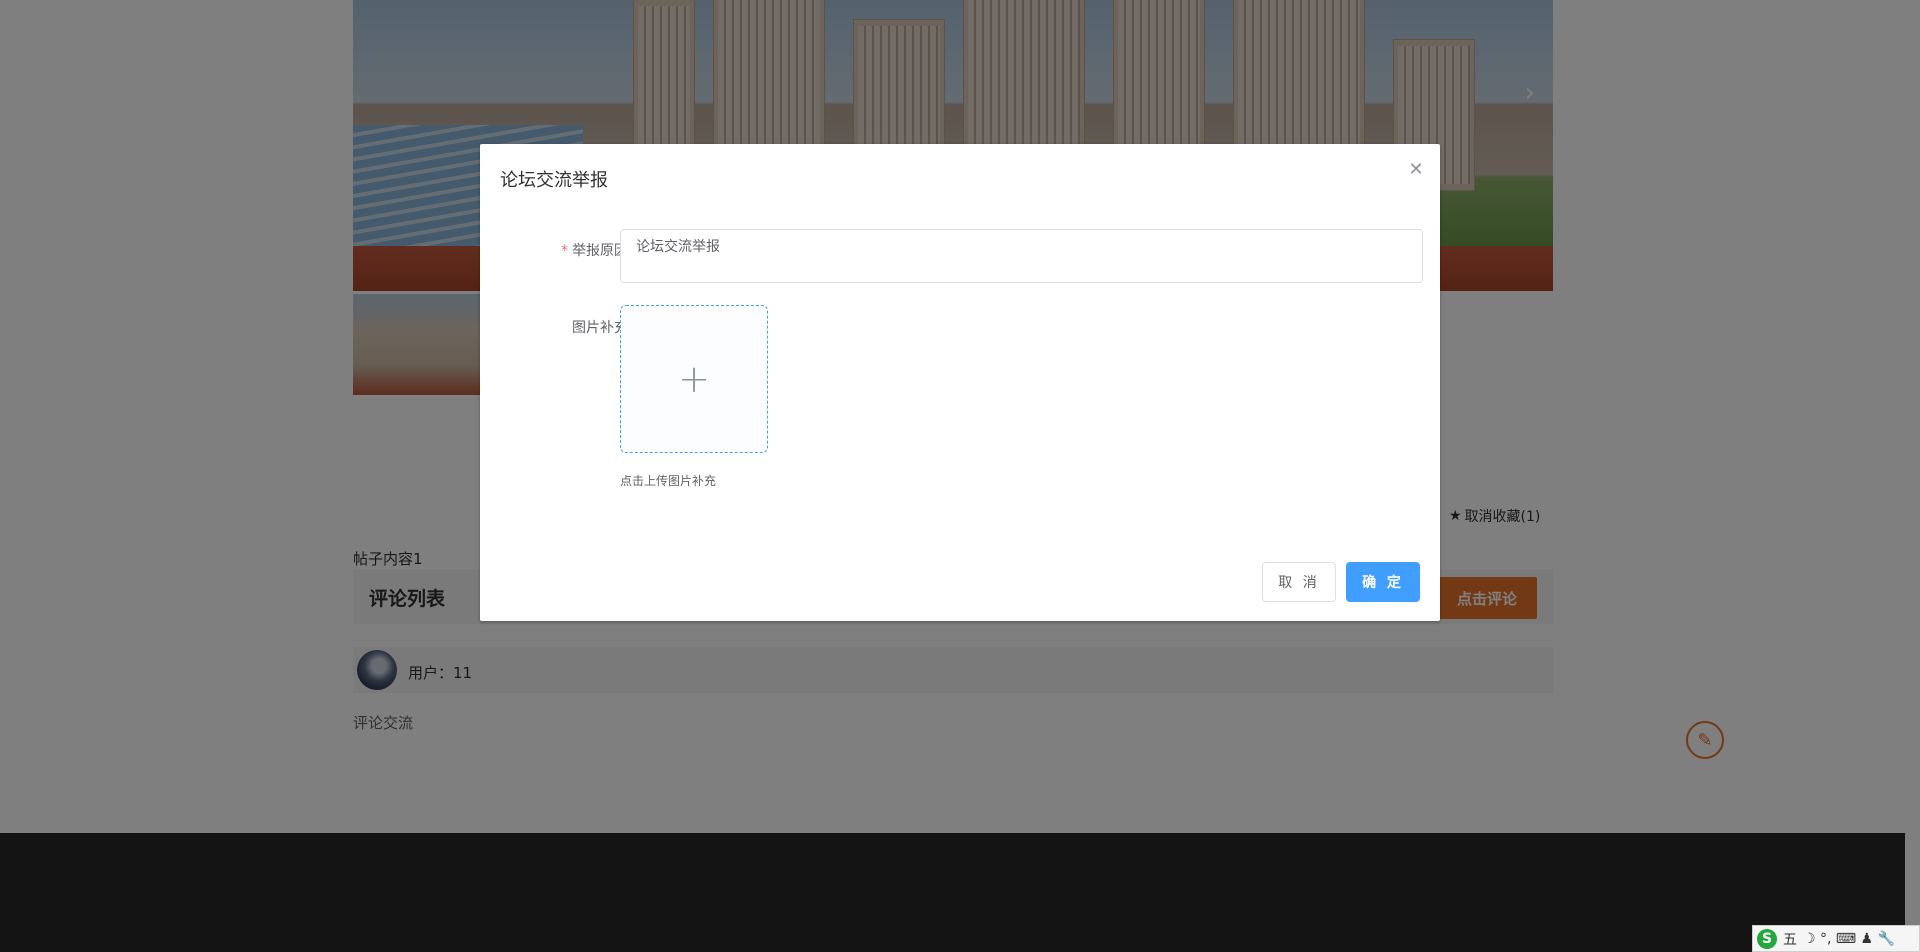 The height and width of the screenshot is (952, 1920). I want to click on upload-tip: 点击上传图片补充, so click(668, 481).